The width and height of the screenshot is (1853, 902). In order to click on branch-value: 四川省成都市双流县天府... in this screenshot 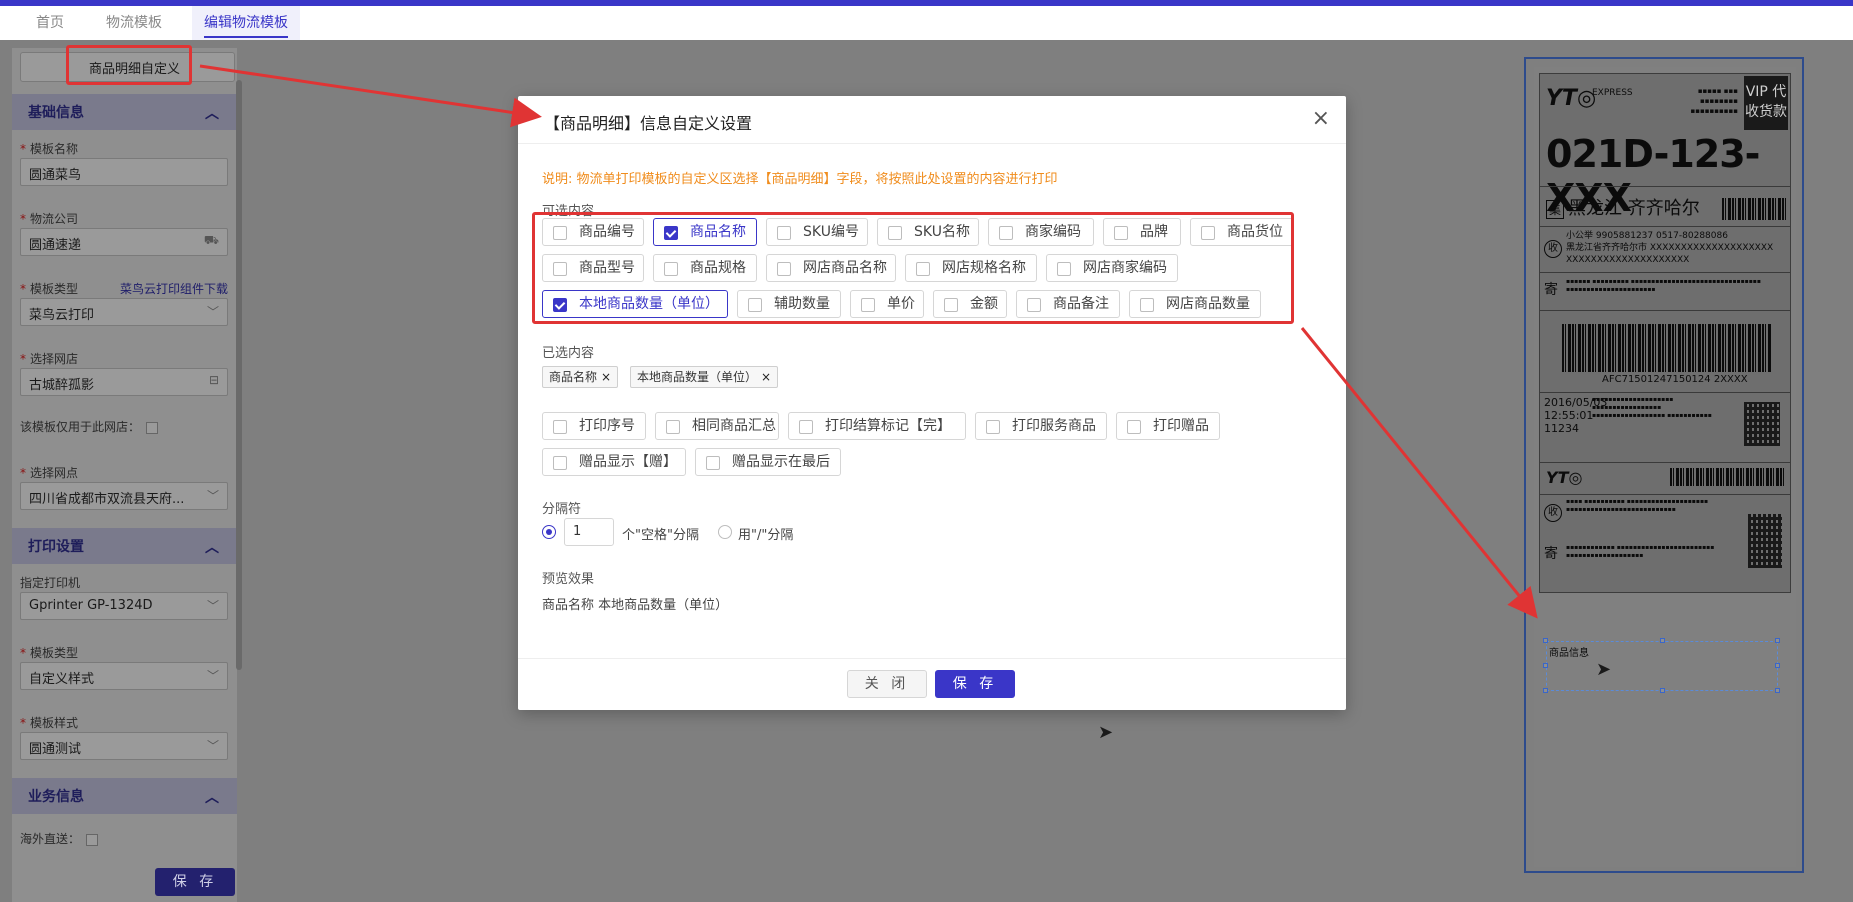, I will do `click(107, 499)`.